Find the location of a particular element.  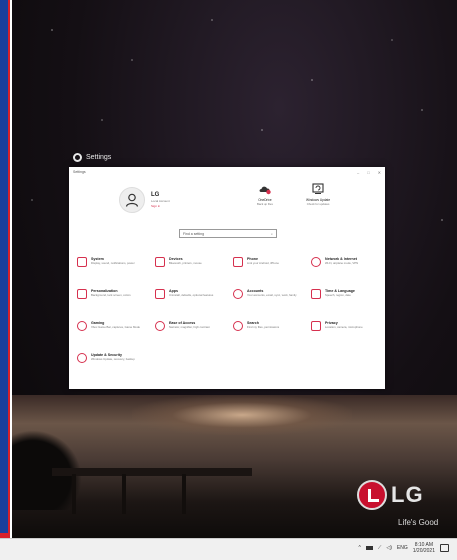

category-time-language: Time & Language Speech, region, date is located at coordinates (347, 302).